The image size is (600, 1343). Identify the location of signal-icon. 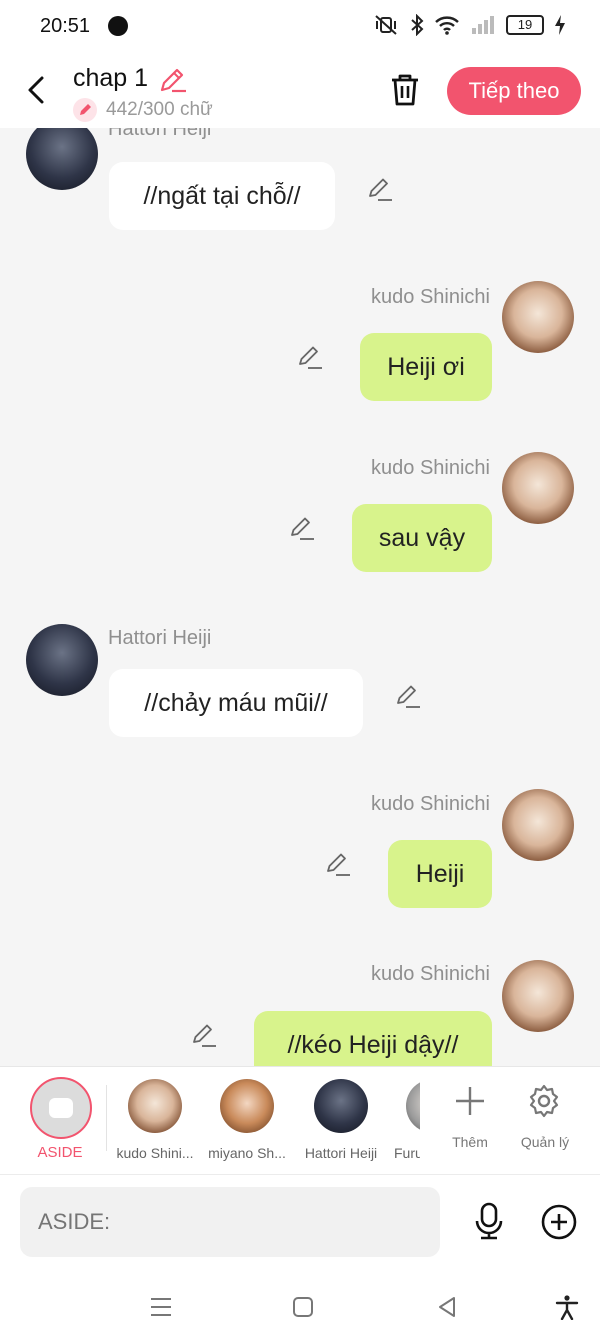
(483, 25).